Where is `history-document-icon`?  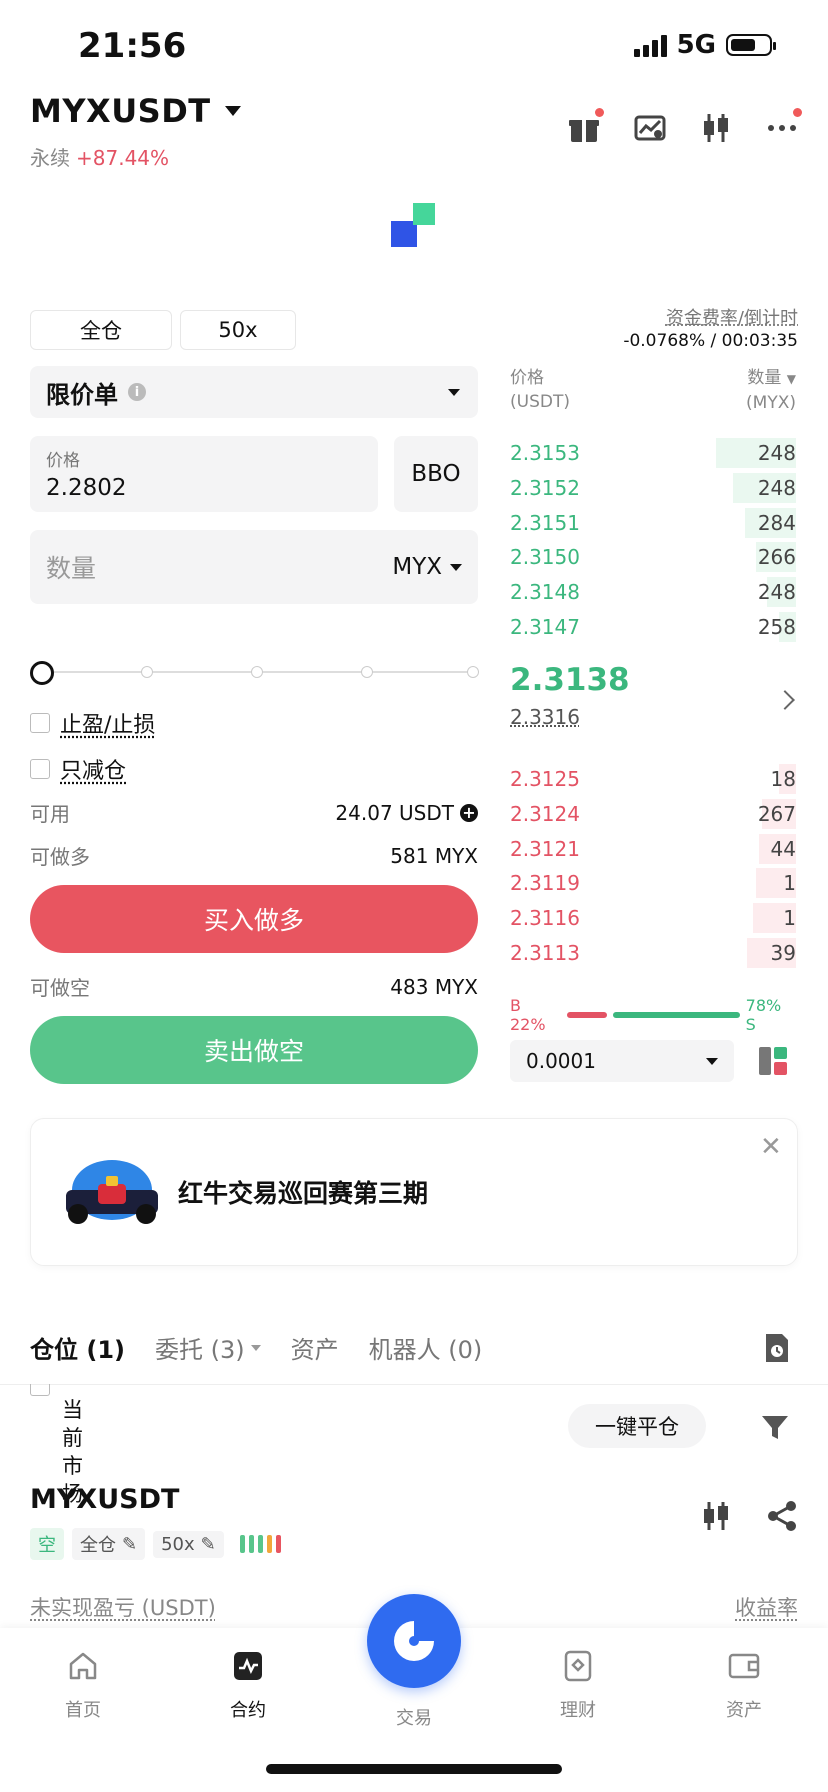
history-document-icon is located at coordinates (777, 1348).